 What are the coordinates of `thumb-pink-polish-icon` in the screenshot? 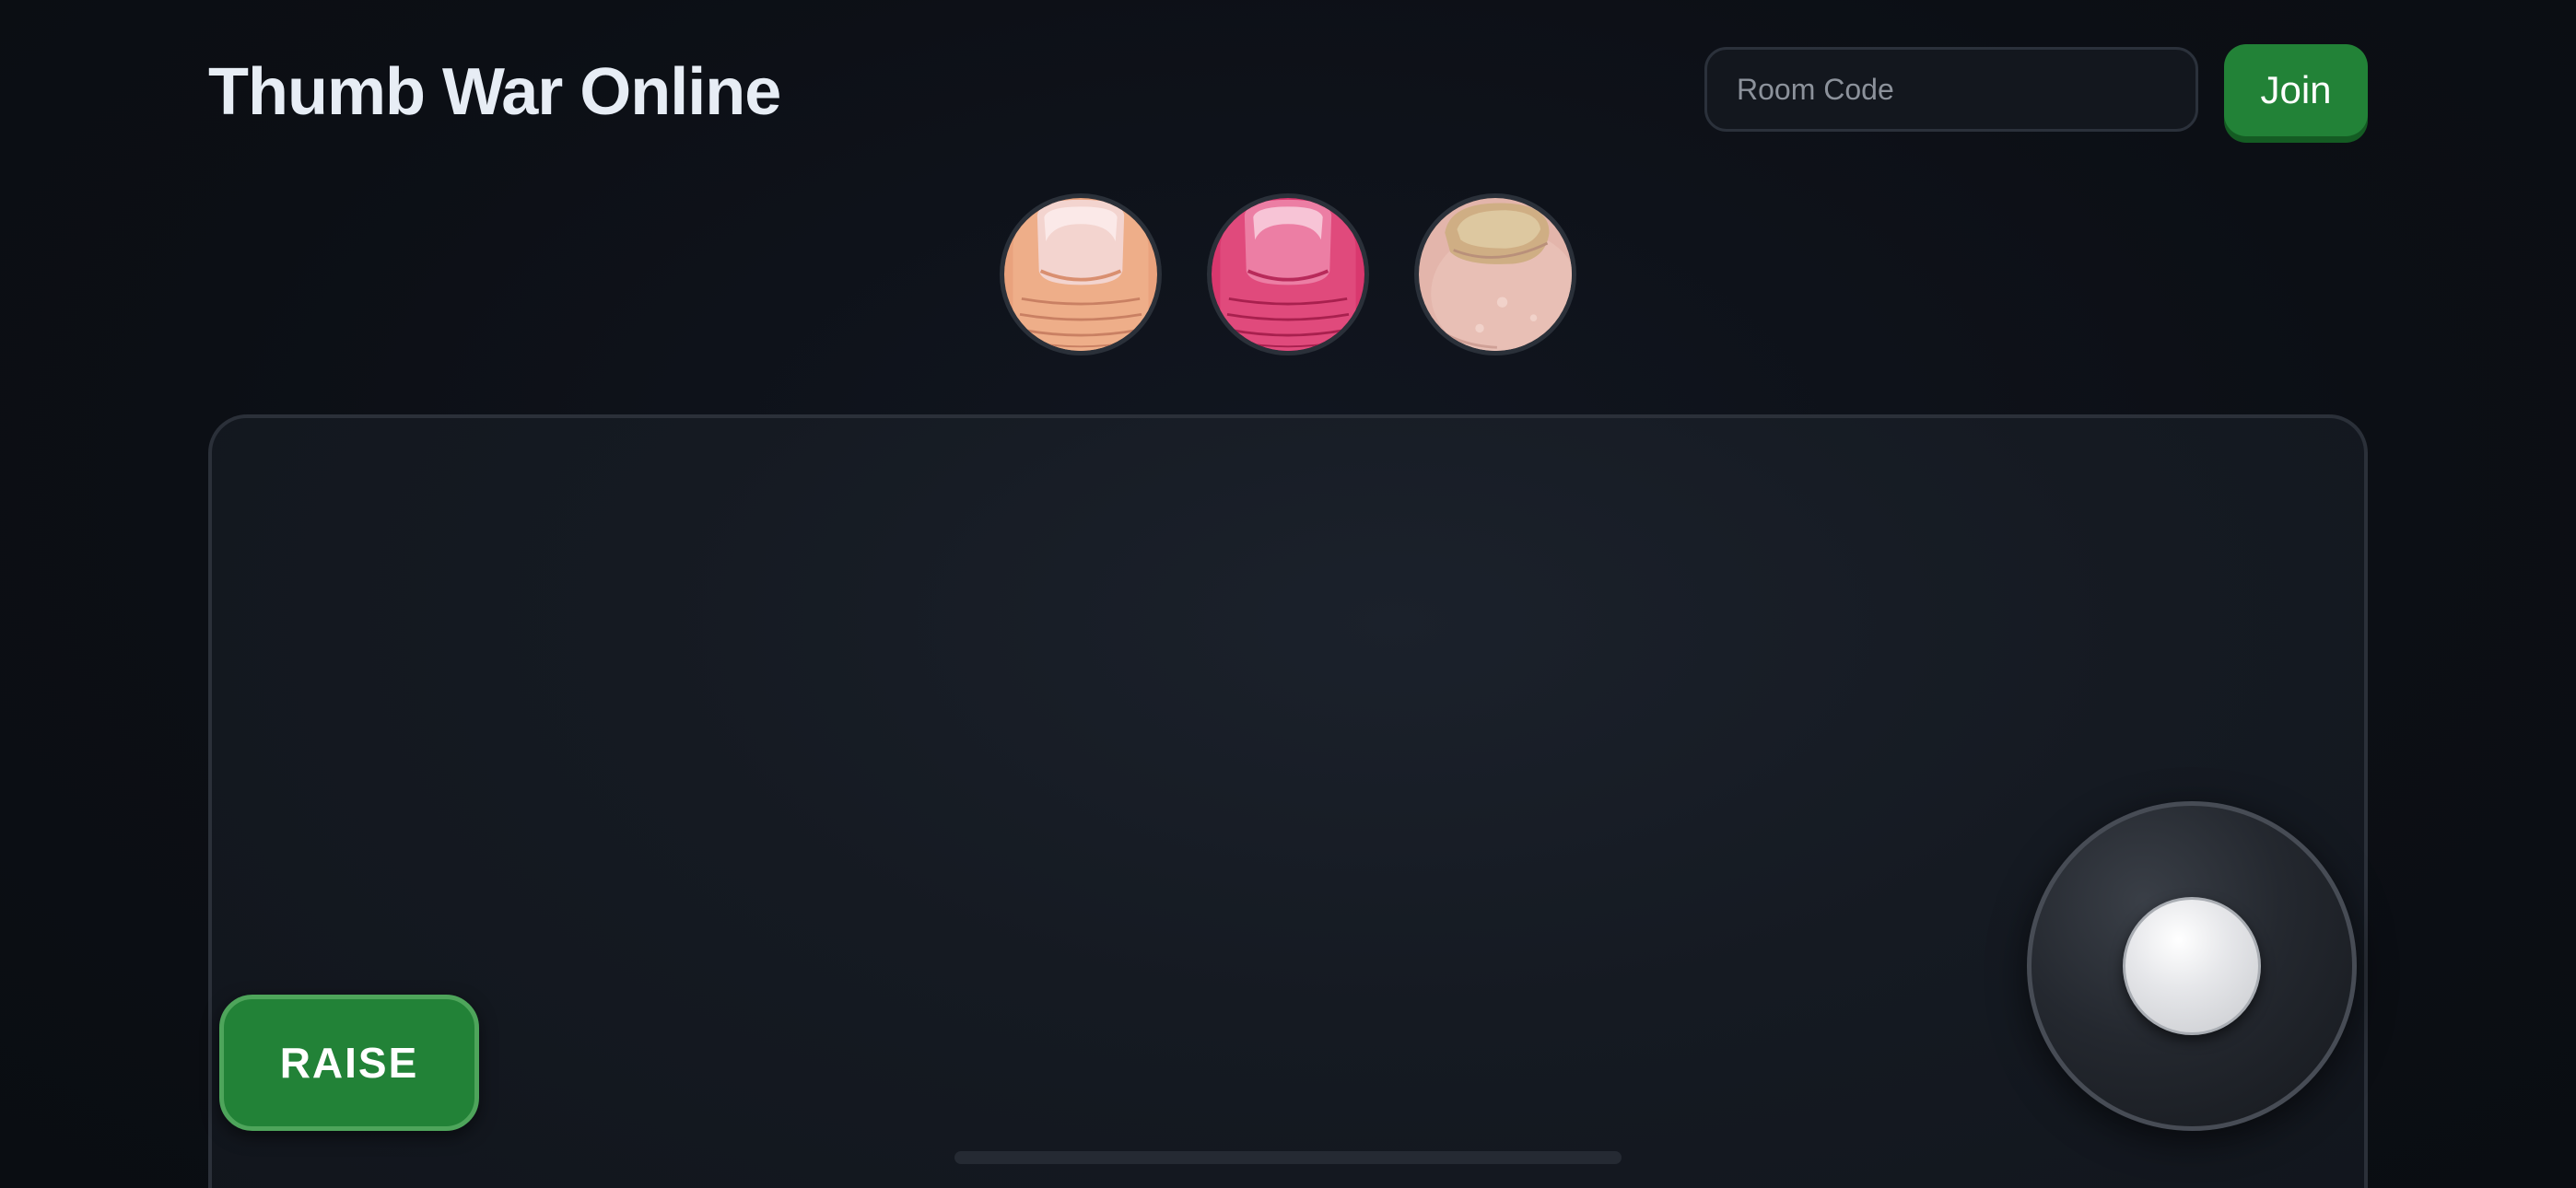 It's located at (1288, 274).